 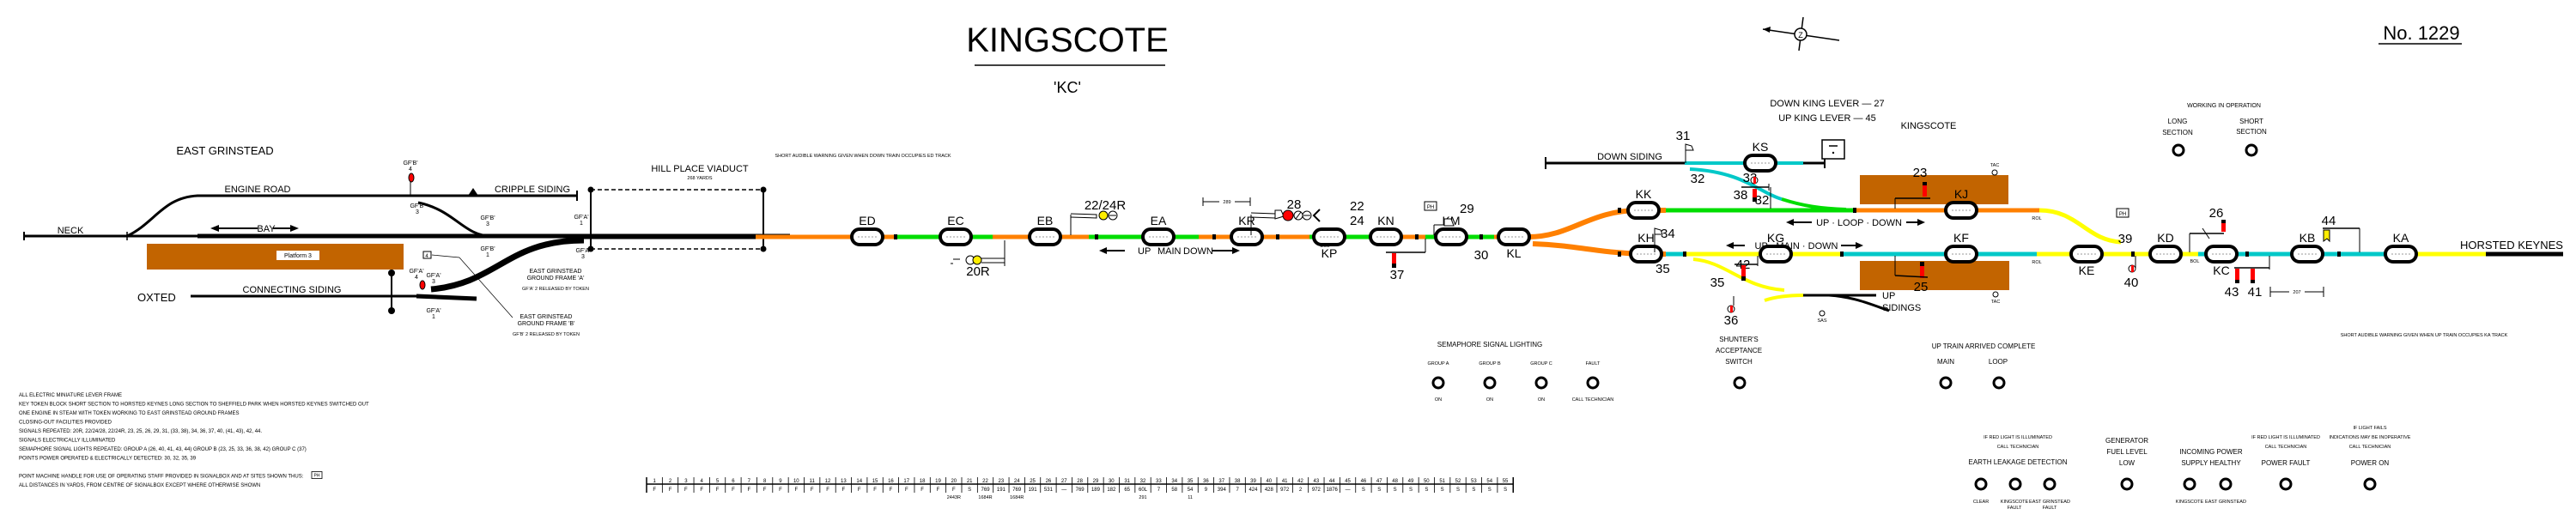 What do you see at coordinates (2370, 463) in the screenshot?
I see `svg-text: POWER ON` at bounding box center [2370, 463].